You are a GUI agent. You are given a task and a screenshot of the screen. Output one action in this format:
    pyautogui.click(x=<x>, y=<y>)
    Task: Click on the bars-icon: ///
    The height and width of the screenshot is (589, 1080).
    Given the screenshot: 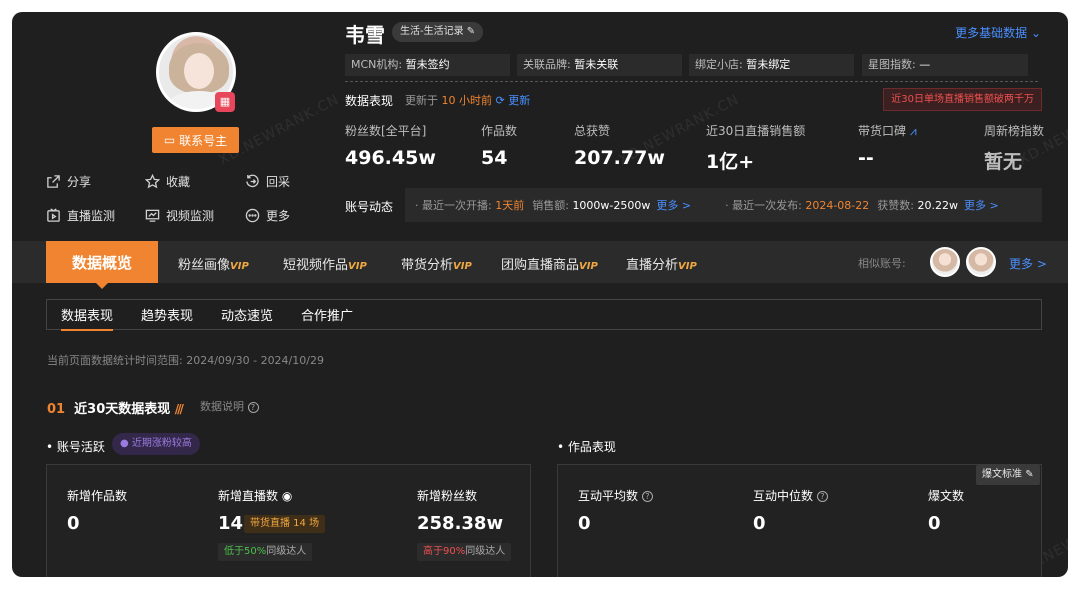 What is the action you would take?
    pyautogui.click(x=179, y=409)
    